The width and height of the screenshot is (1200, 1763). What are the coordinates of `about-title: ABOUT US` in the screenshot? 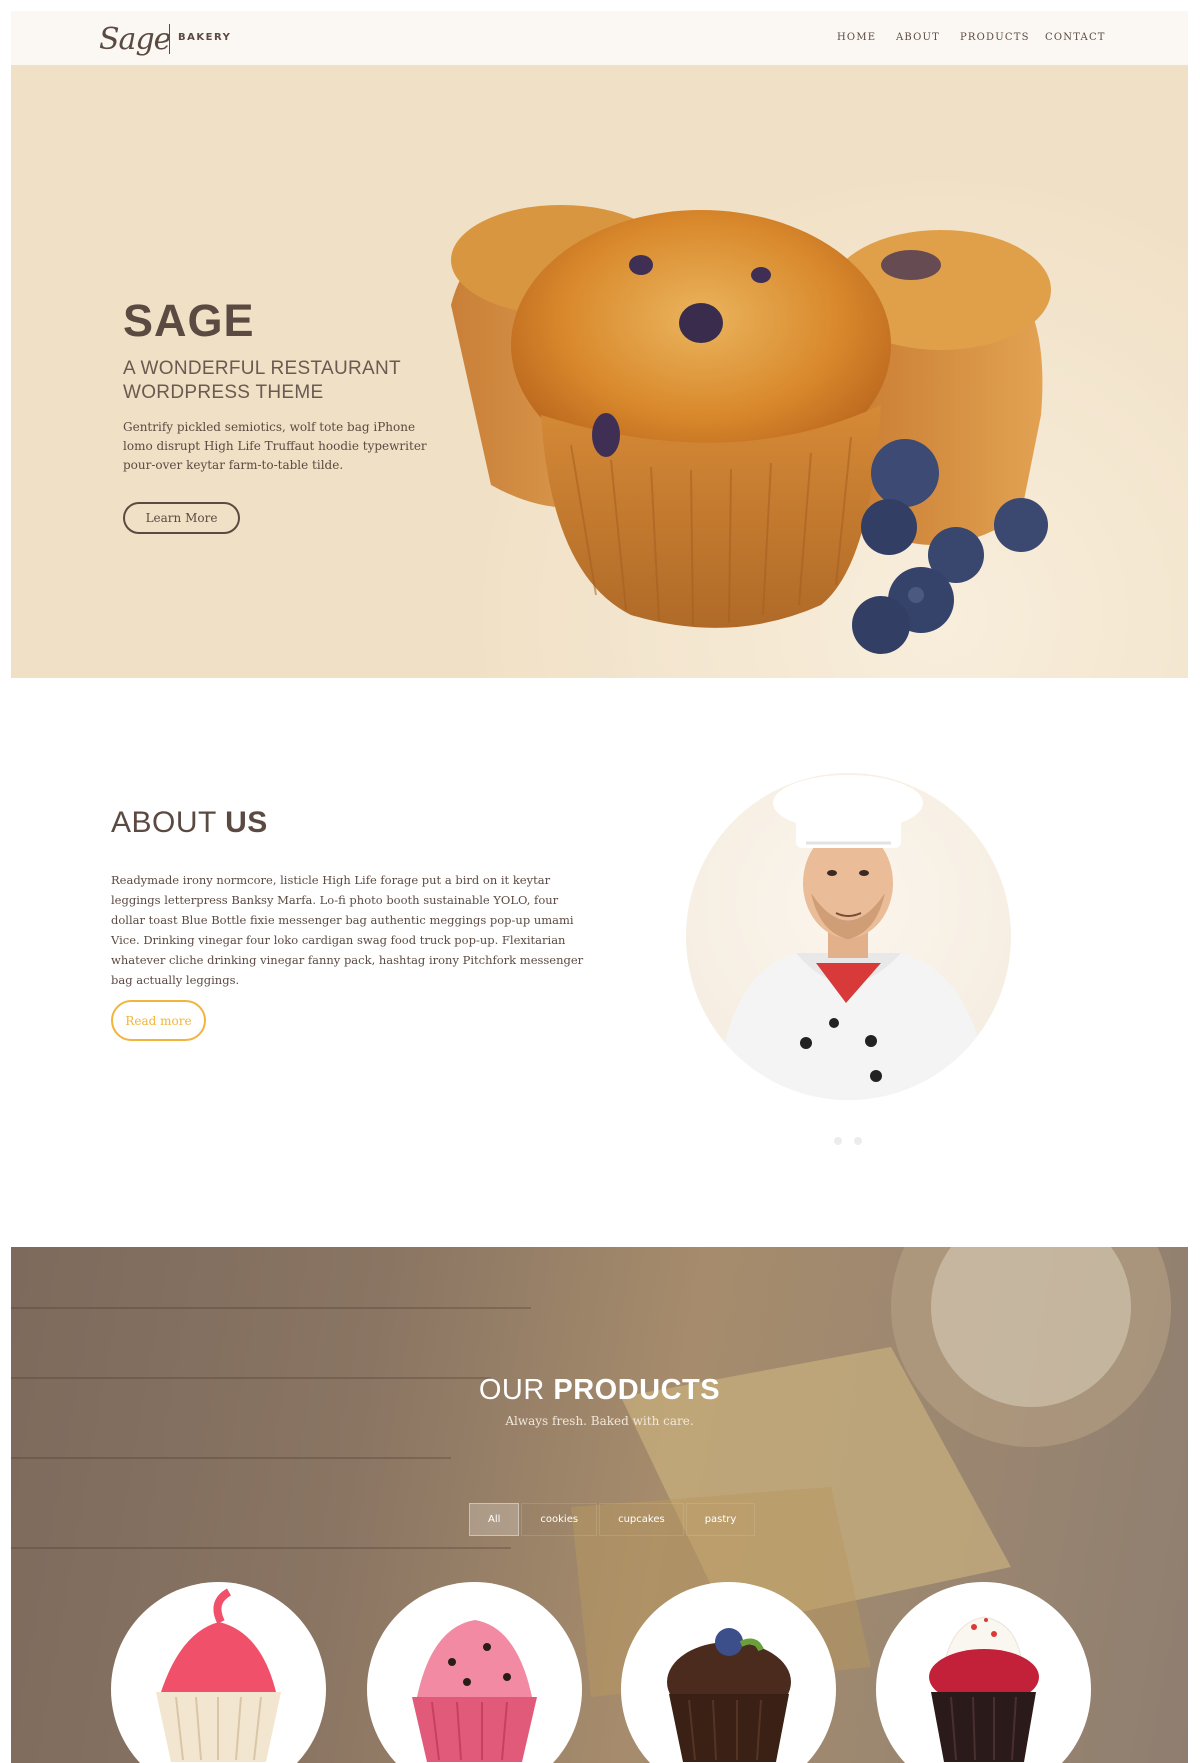 It's located at (189, 823).